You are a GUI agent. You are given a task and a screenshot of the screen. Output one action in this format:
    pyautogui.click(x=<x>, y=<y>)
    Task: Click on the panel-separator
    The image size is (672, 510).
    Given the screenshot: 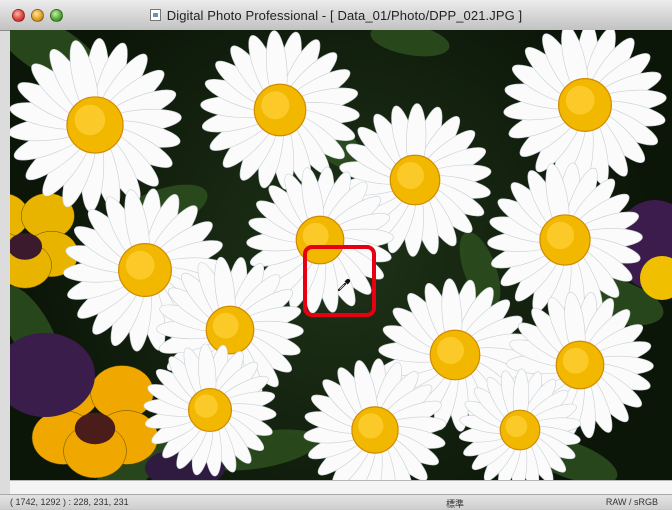 What is the action you would take?
    pyautogui.click(x=341, y=487)
    